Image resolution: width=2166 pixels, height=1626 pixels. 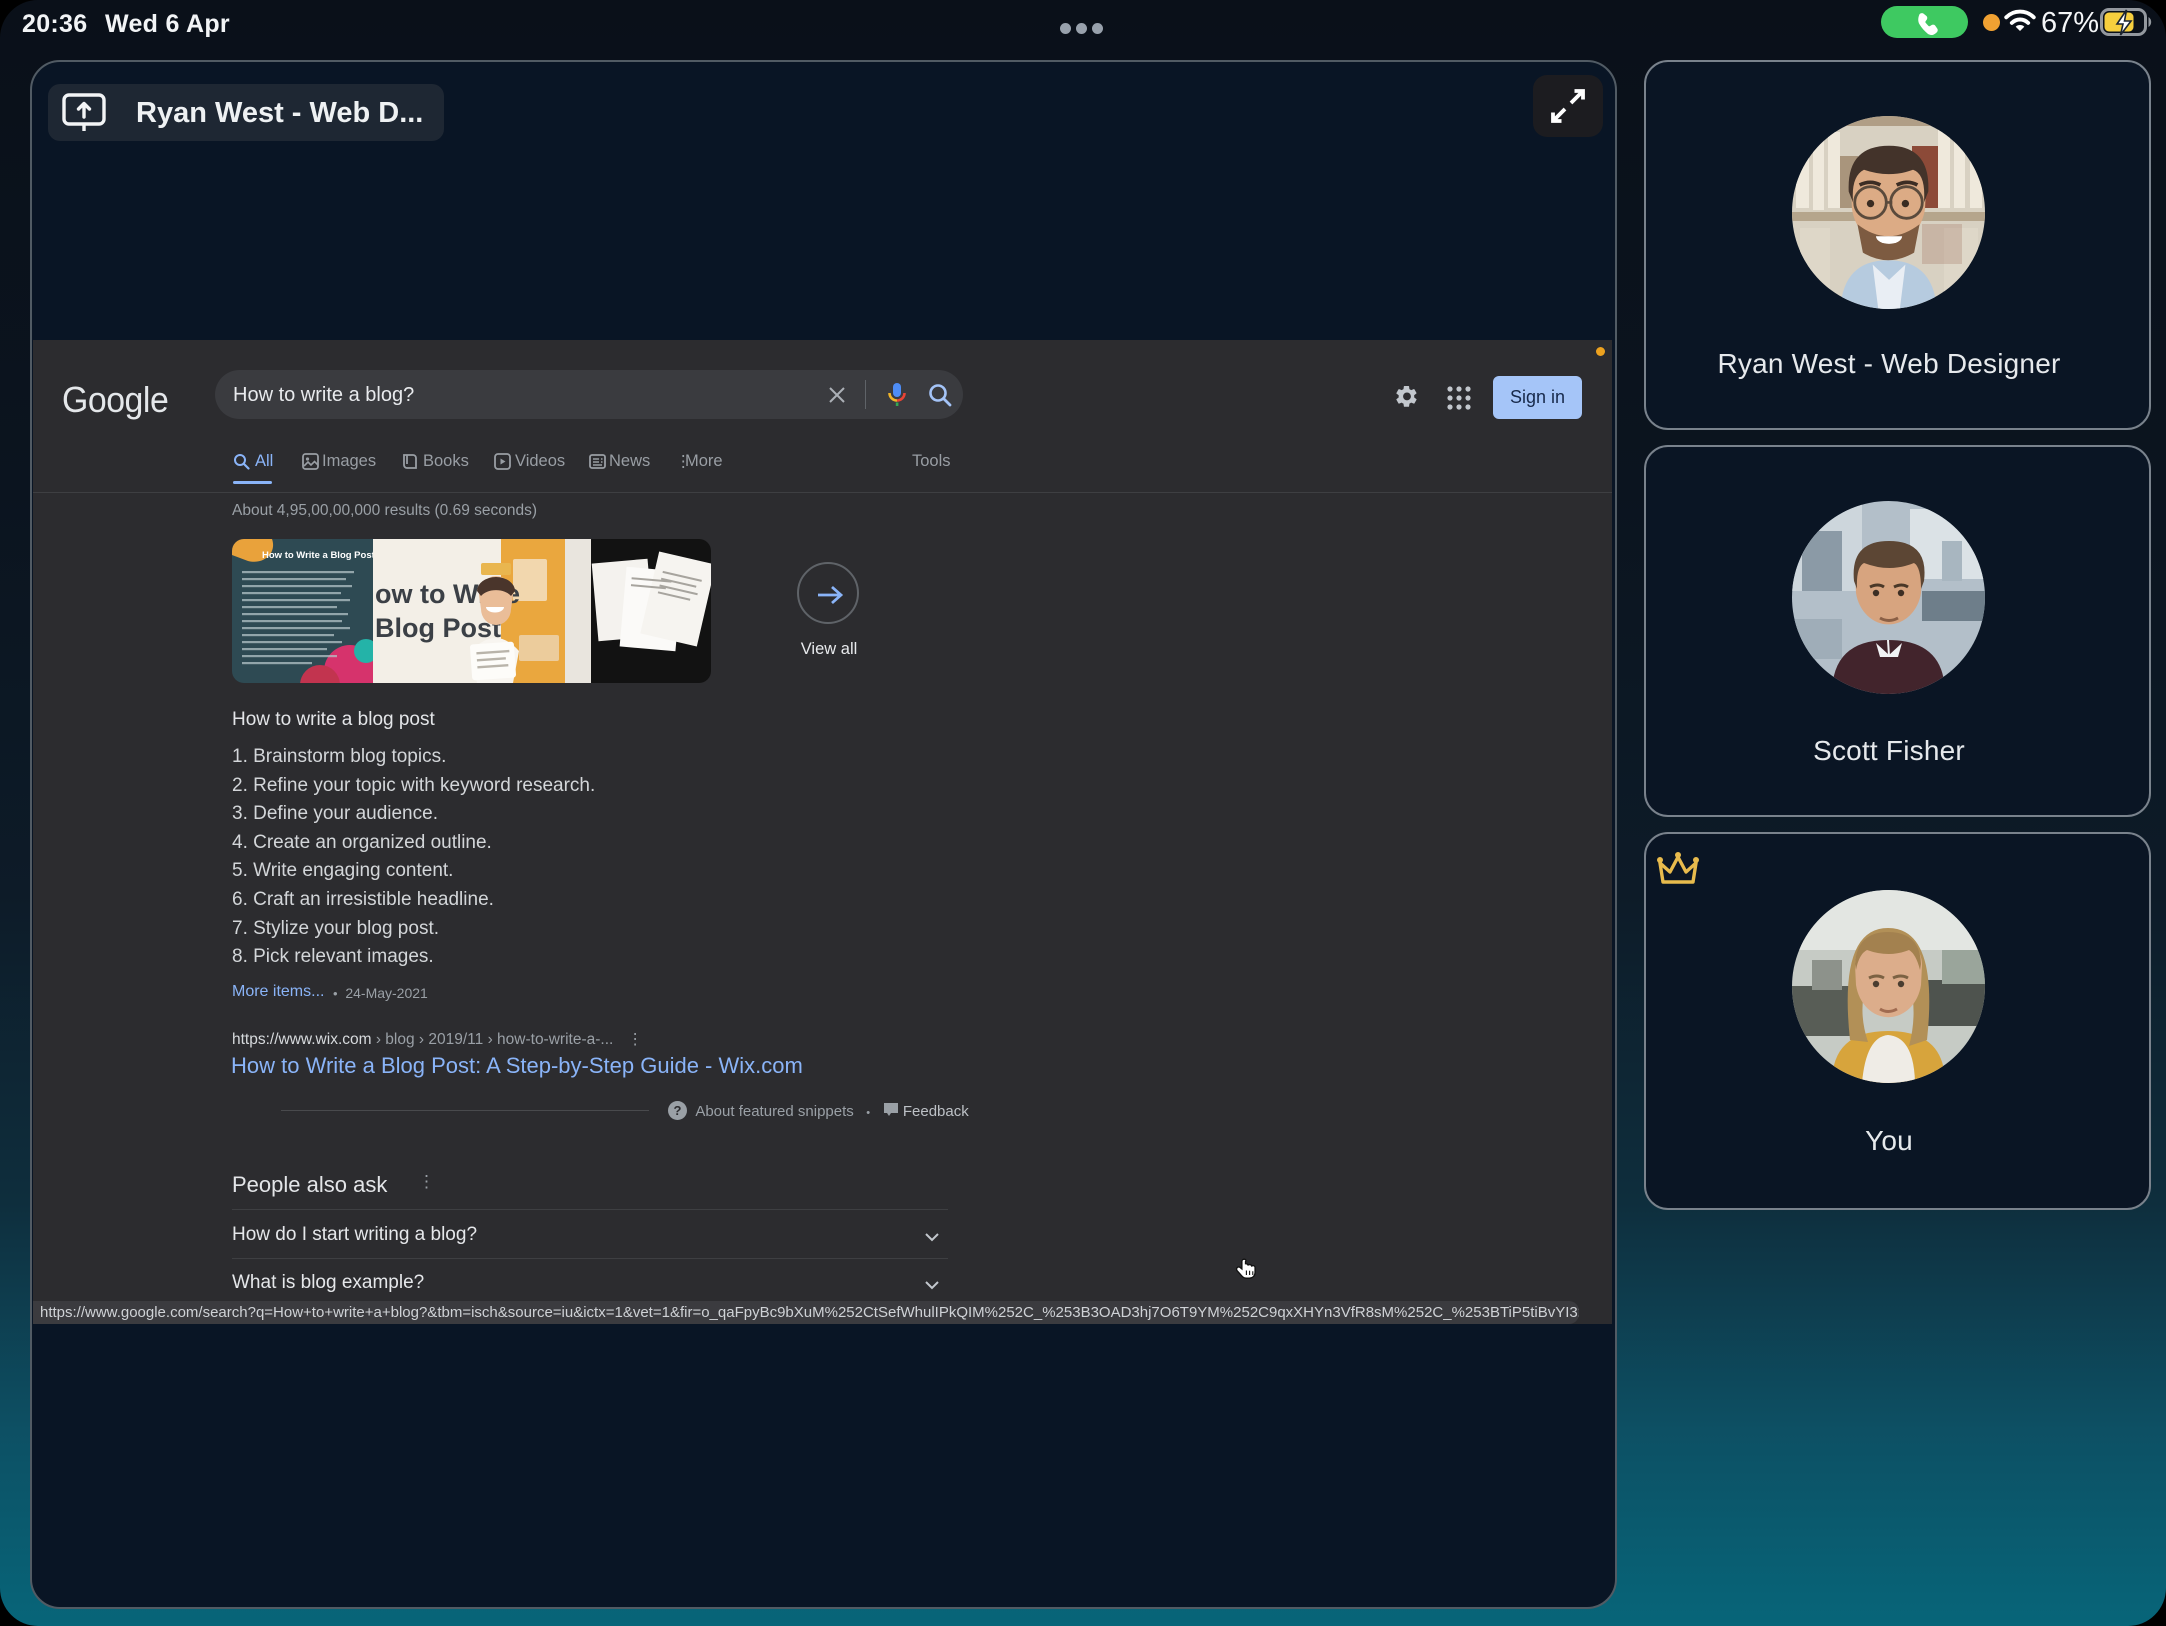 I want to click on svg-text: How to Write a Blog Post, so click(x=317, y=555).